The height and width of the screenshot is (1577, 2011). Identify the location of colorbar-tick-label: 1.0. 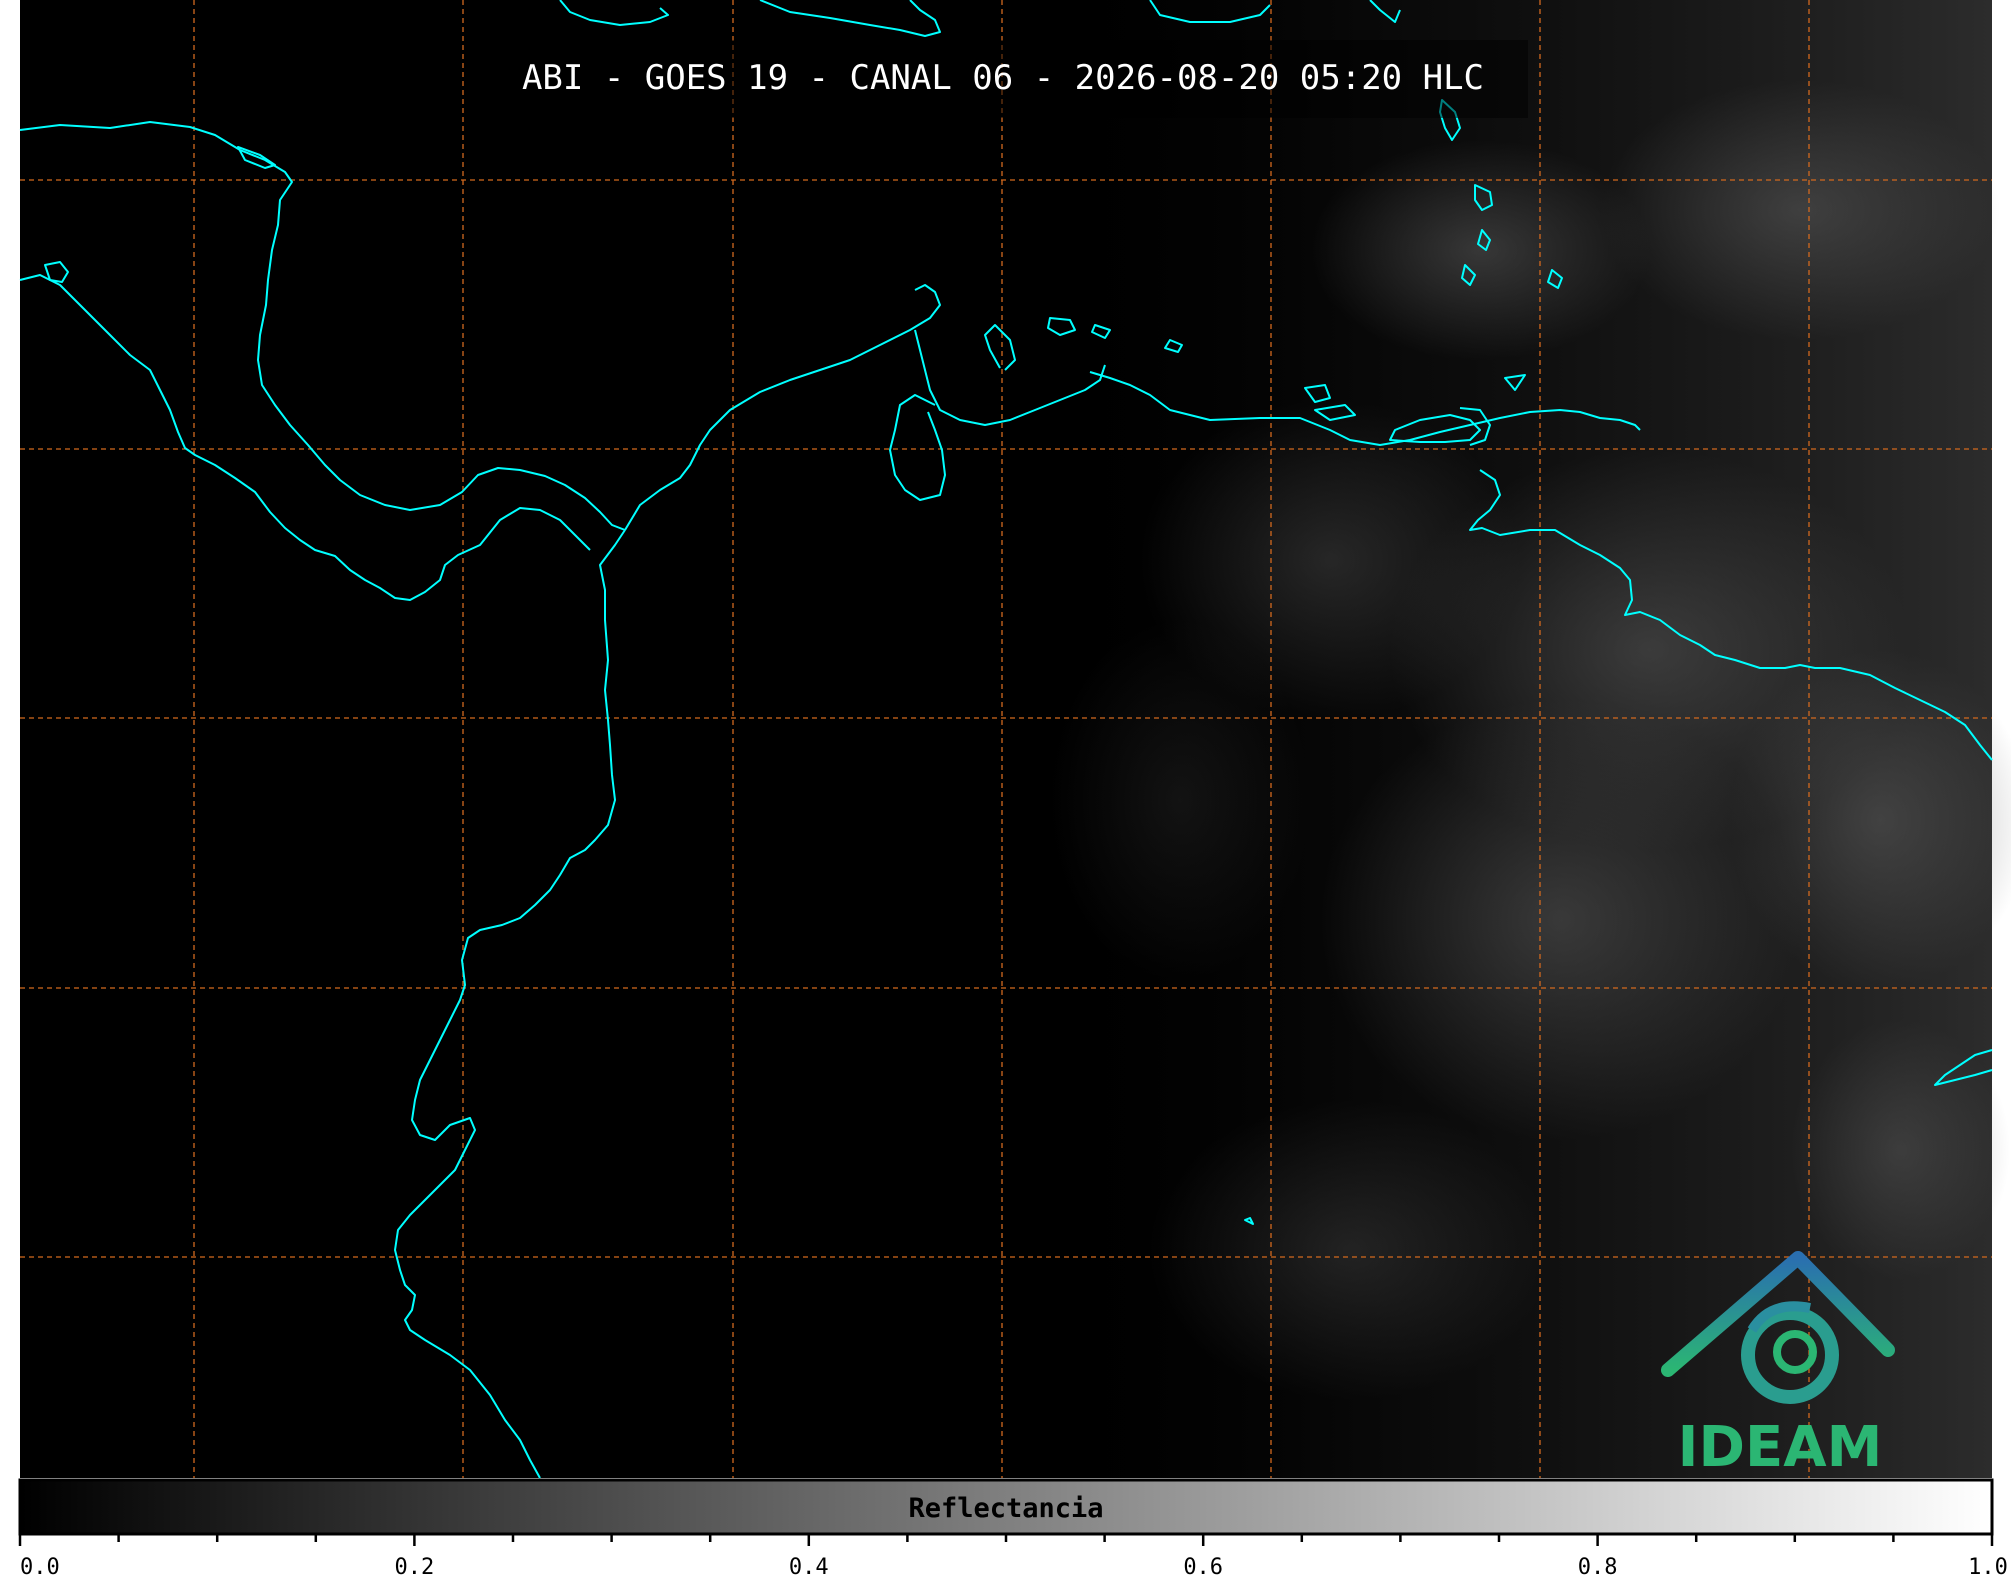
(1988, 1566).